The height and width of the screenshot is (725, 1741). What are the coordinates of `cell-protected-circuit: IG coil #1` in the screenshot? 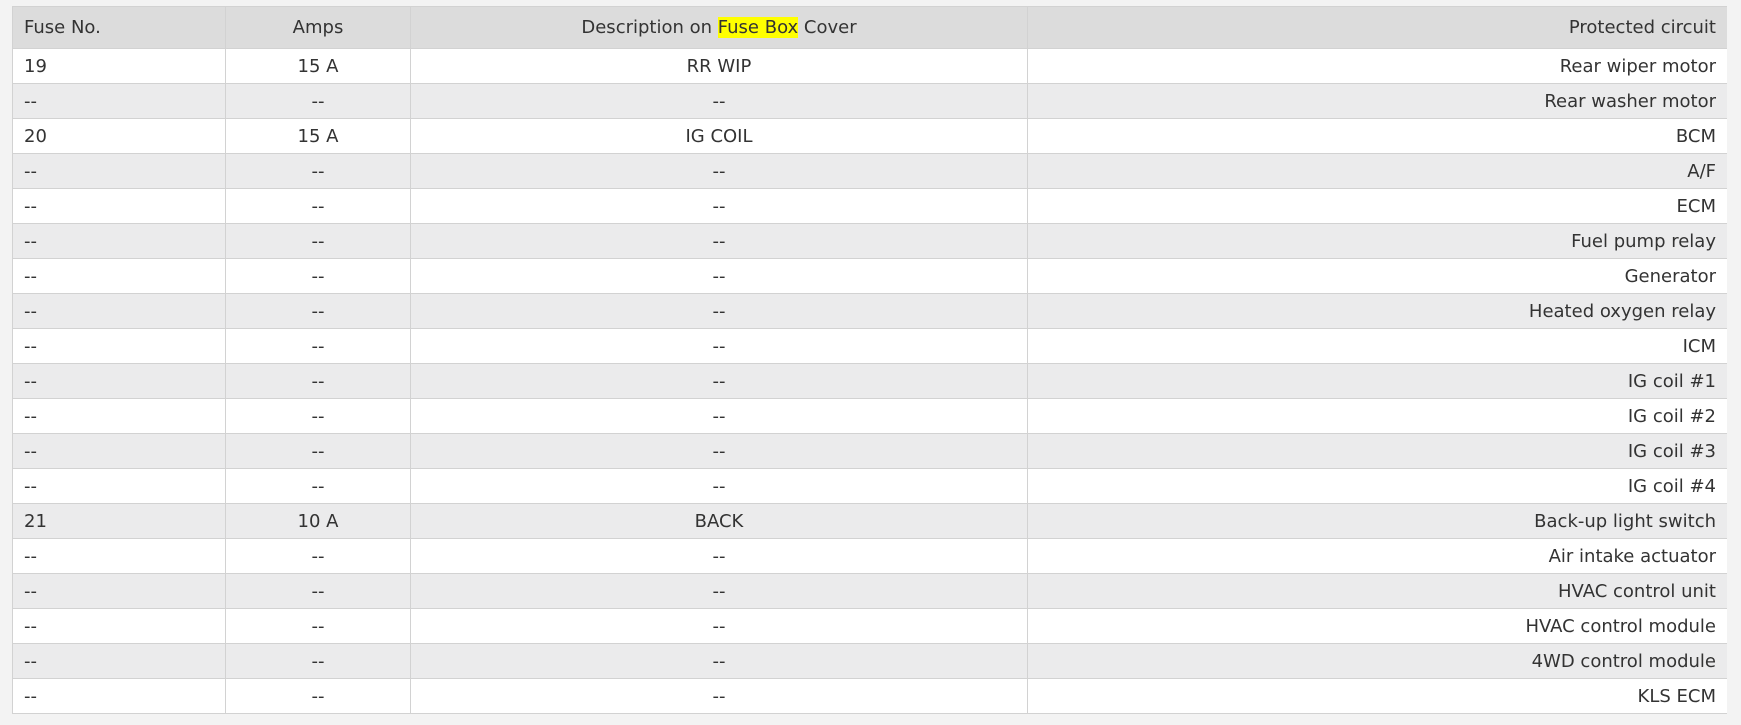 It's located at (1377, 381).